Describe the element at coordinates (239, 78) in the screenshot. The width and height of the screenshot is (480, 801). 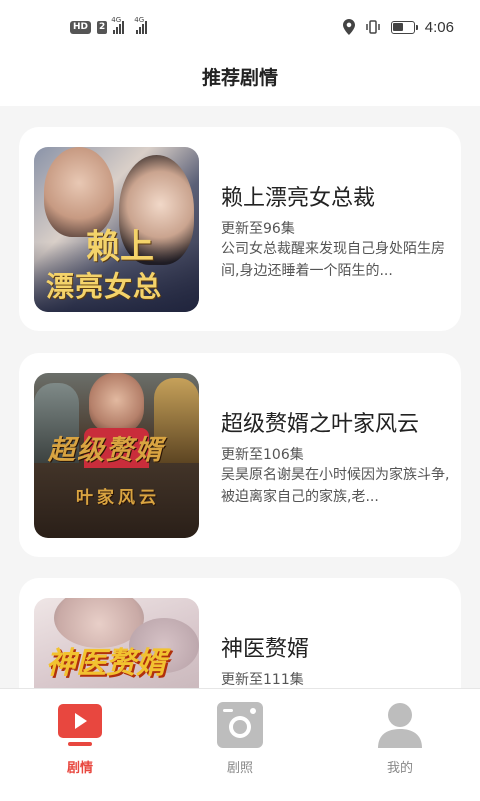
I see `page-title: 推荐剧情` at that location.